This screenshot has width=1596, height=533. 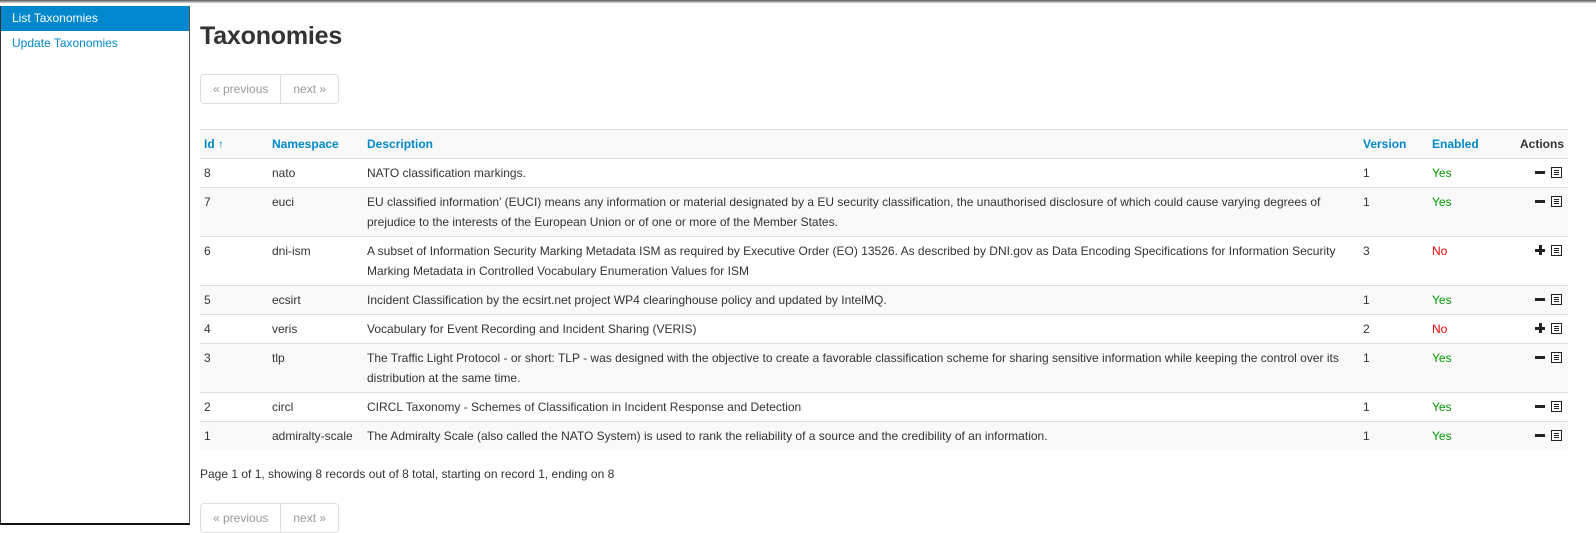 I want to click on column-header-version: Version, so click(x=1393, y=144).